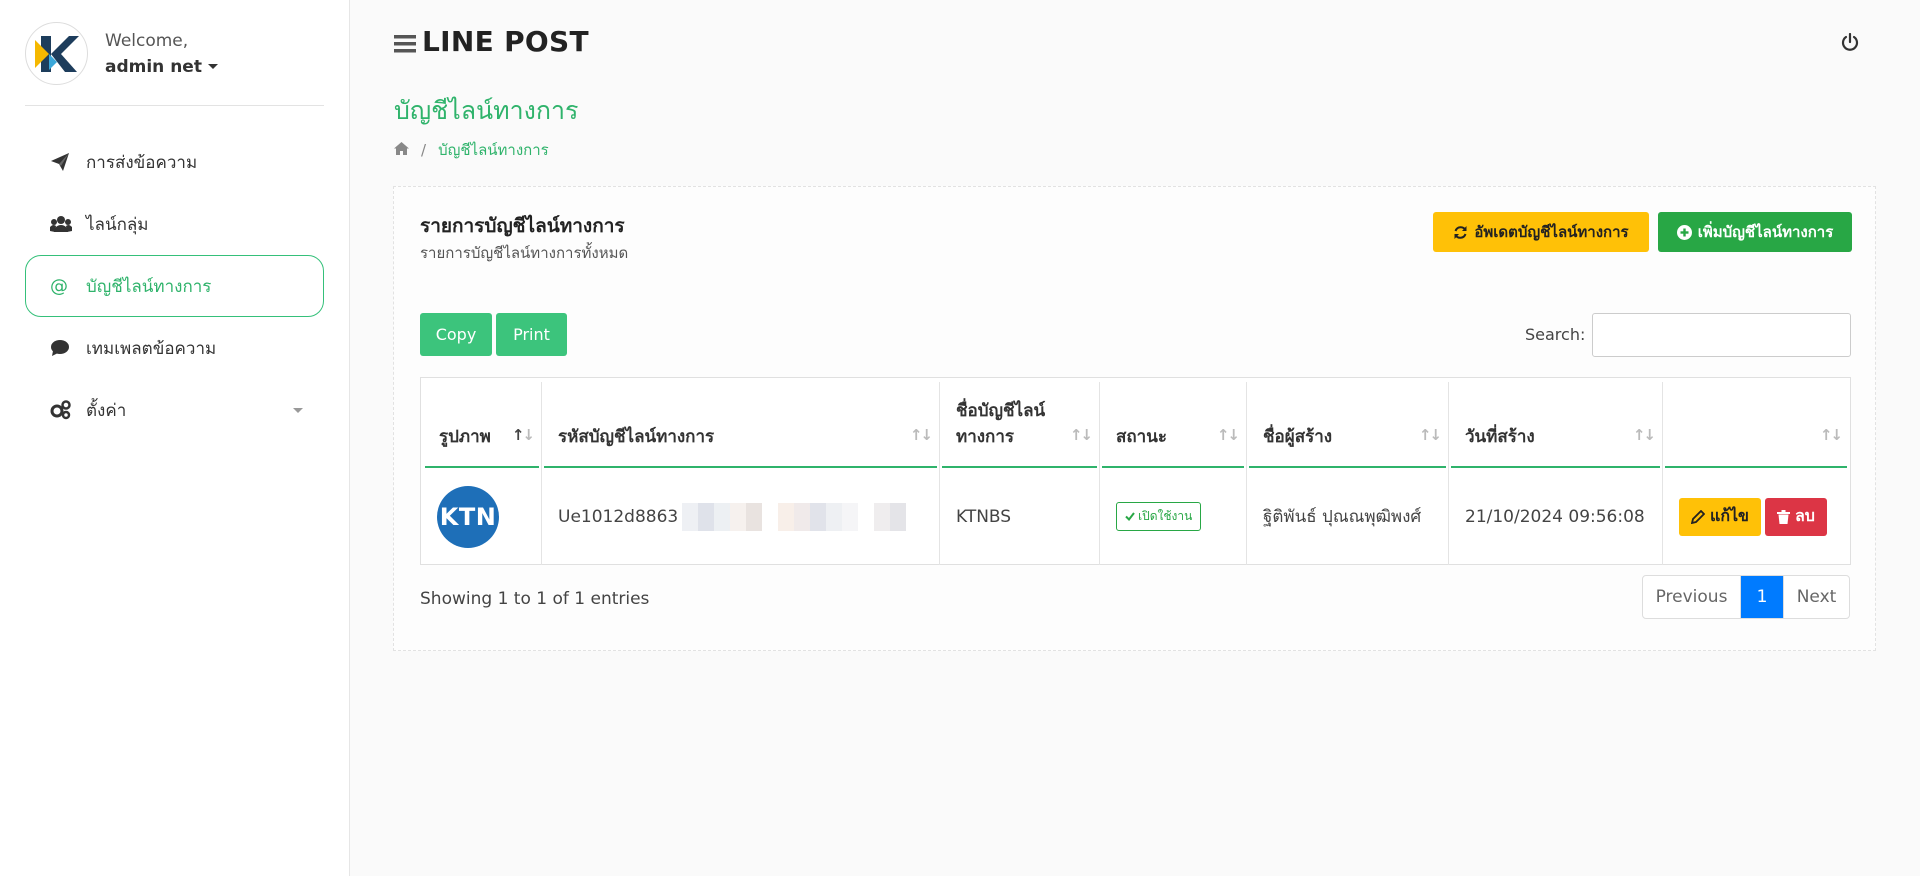 The width and height of the screenshot is (1920, 876). What do you see at coordinates (505, 41) in the screenshot?
I see `brand-title: LINE POST` at bounding box center [505, 41].